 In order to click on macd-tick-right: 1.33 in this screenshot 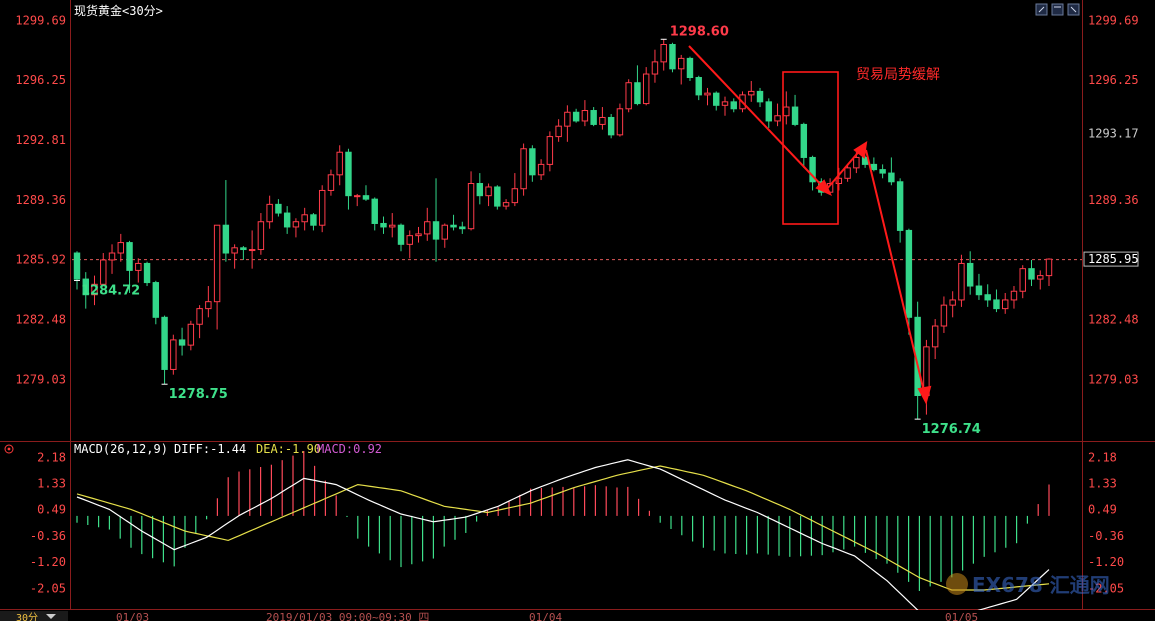, I will do `click(1102, 484)`.